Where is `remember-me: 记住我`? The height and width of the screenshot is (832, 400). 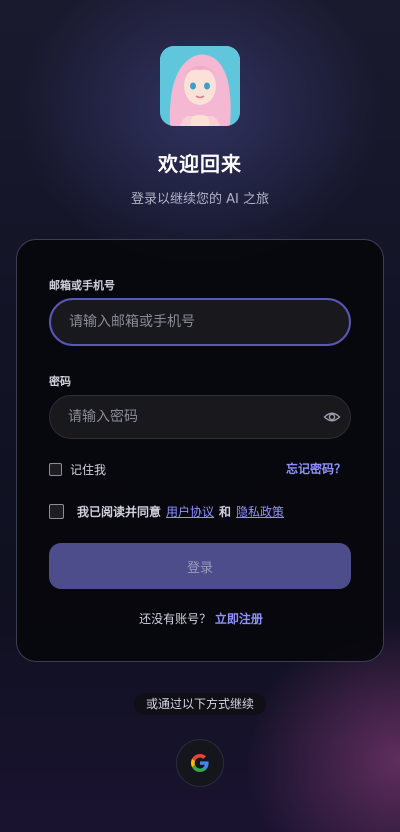
remember-me: 记住我 is located at coordinates (77, 469).